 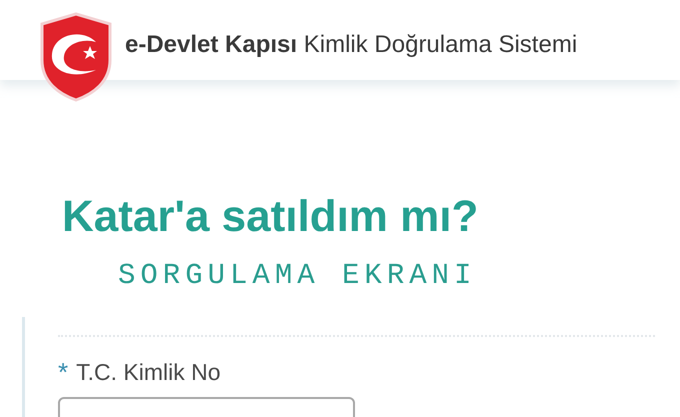 What do you see at coordinates (351, 45) in the screenshot?
I see `site-title: e-Devlet Kapısı Kimlik Doğrulama Sistemi` at bounding box center [351, 45].